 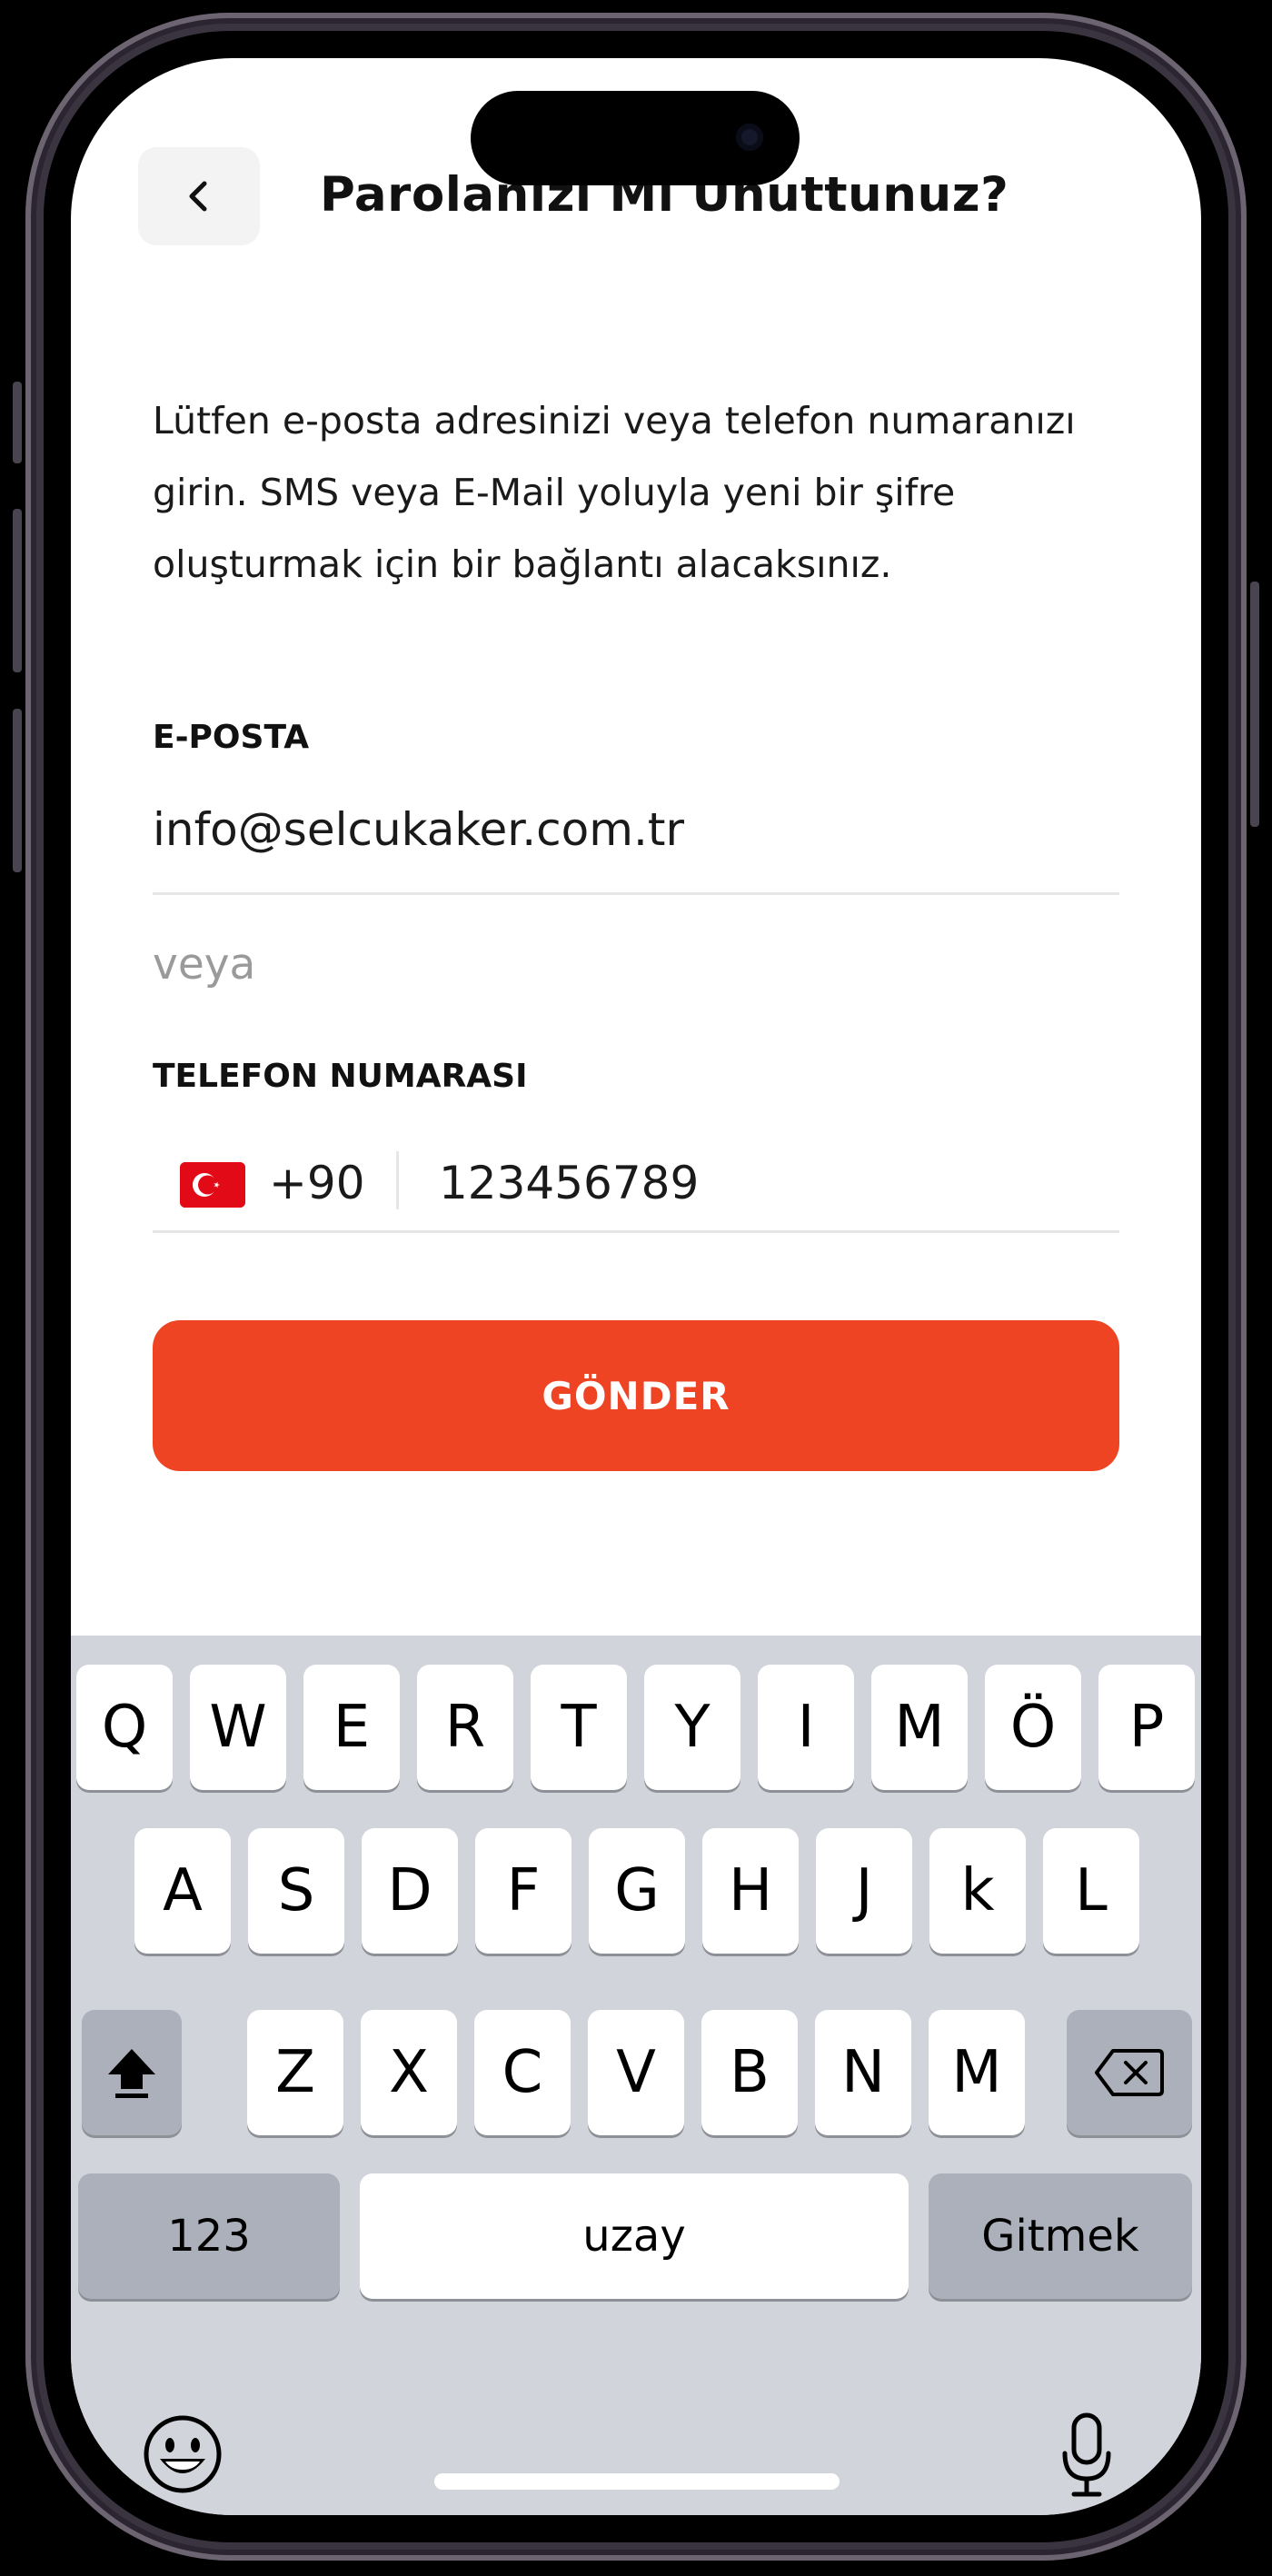 What do you see at coordinates (750, 1891) in the screenshot?
I see `key-row2: H` at bounding box center [750, 1891].